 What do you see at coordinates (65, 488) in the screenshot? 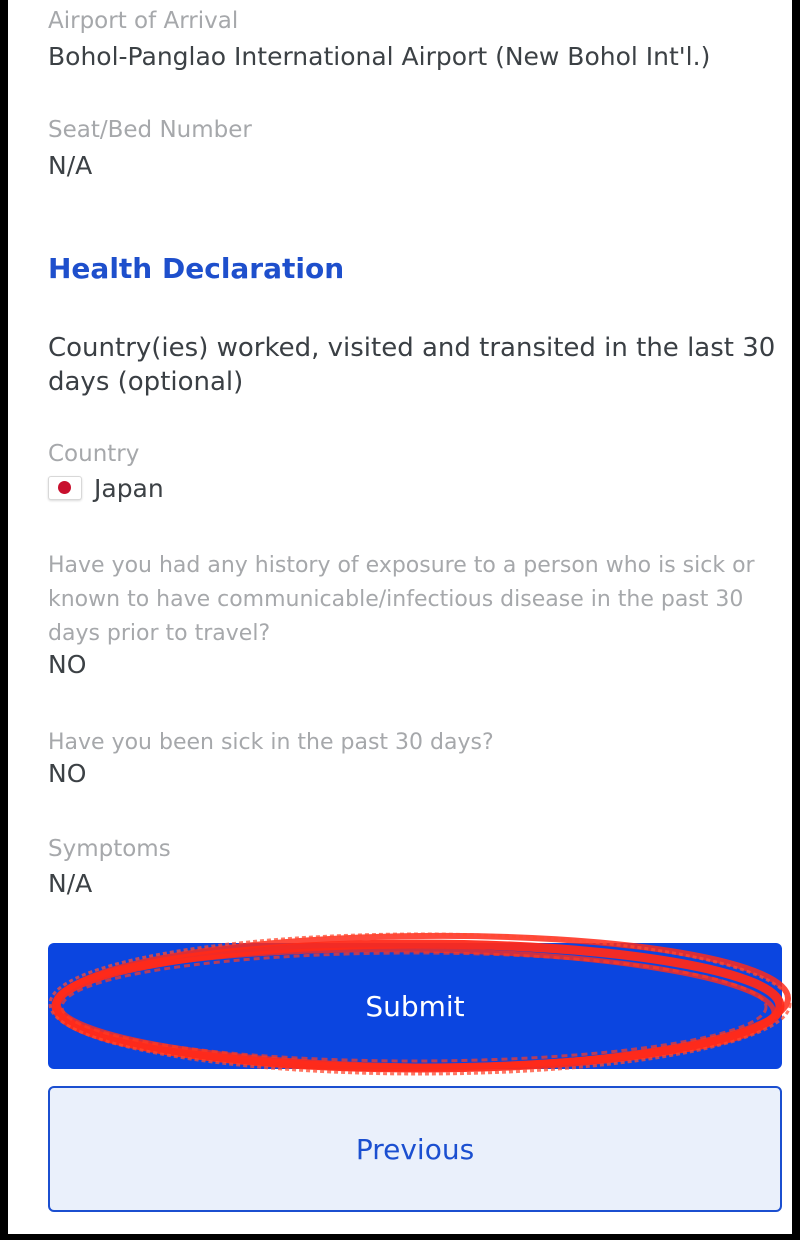
I see `japan-flag-icon` at bounding box center [65, 488].